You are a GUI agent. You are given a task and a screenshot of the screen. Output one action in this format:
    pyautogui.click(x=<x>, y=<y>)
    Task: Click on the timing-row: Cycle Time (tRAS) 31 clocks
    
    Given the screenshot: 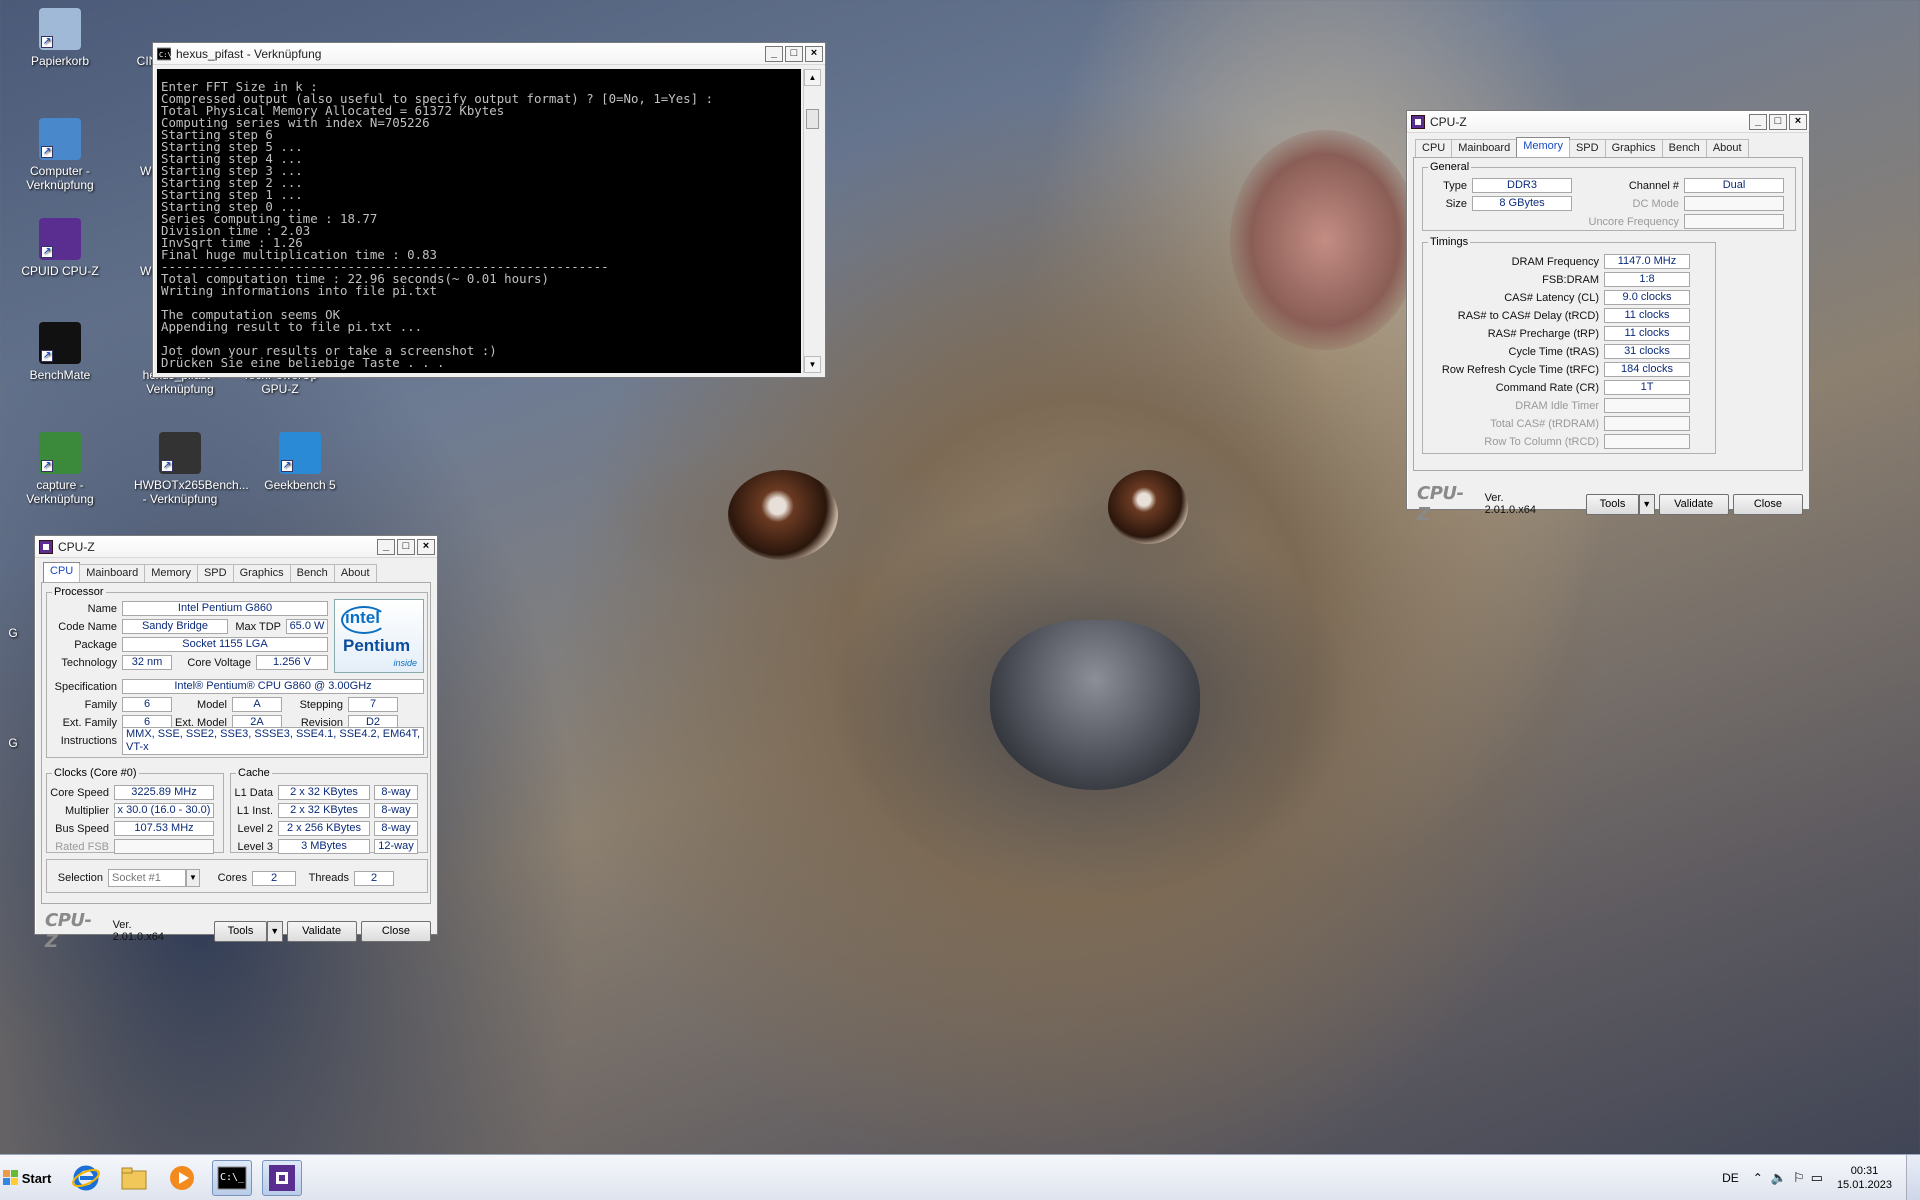 What is the action you would take?
    pyautogui.click(x=1557, y=351)
    